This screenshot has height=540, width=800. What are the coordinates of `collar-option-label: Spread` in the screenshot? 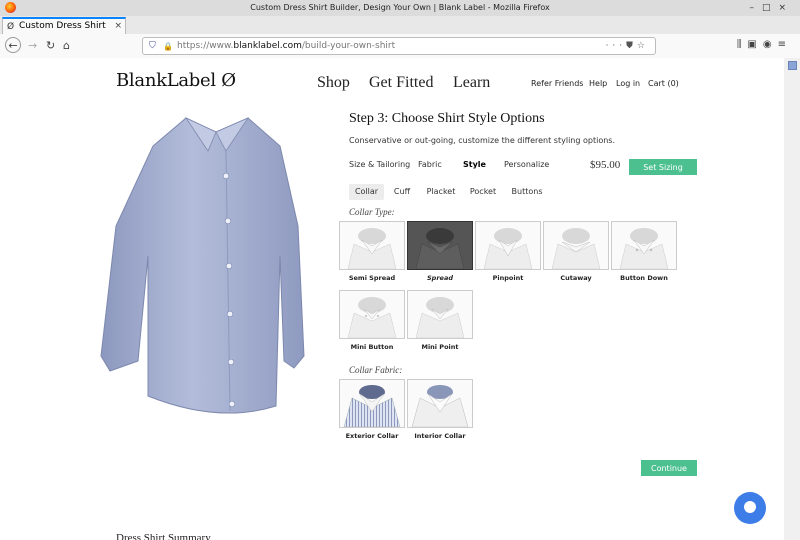 It's located at (440, 278).